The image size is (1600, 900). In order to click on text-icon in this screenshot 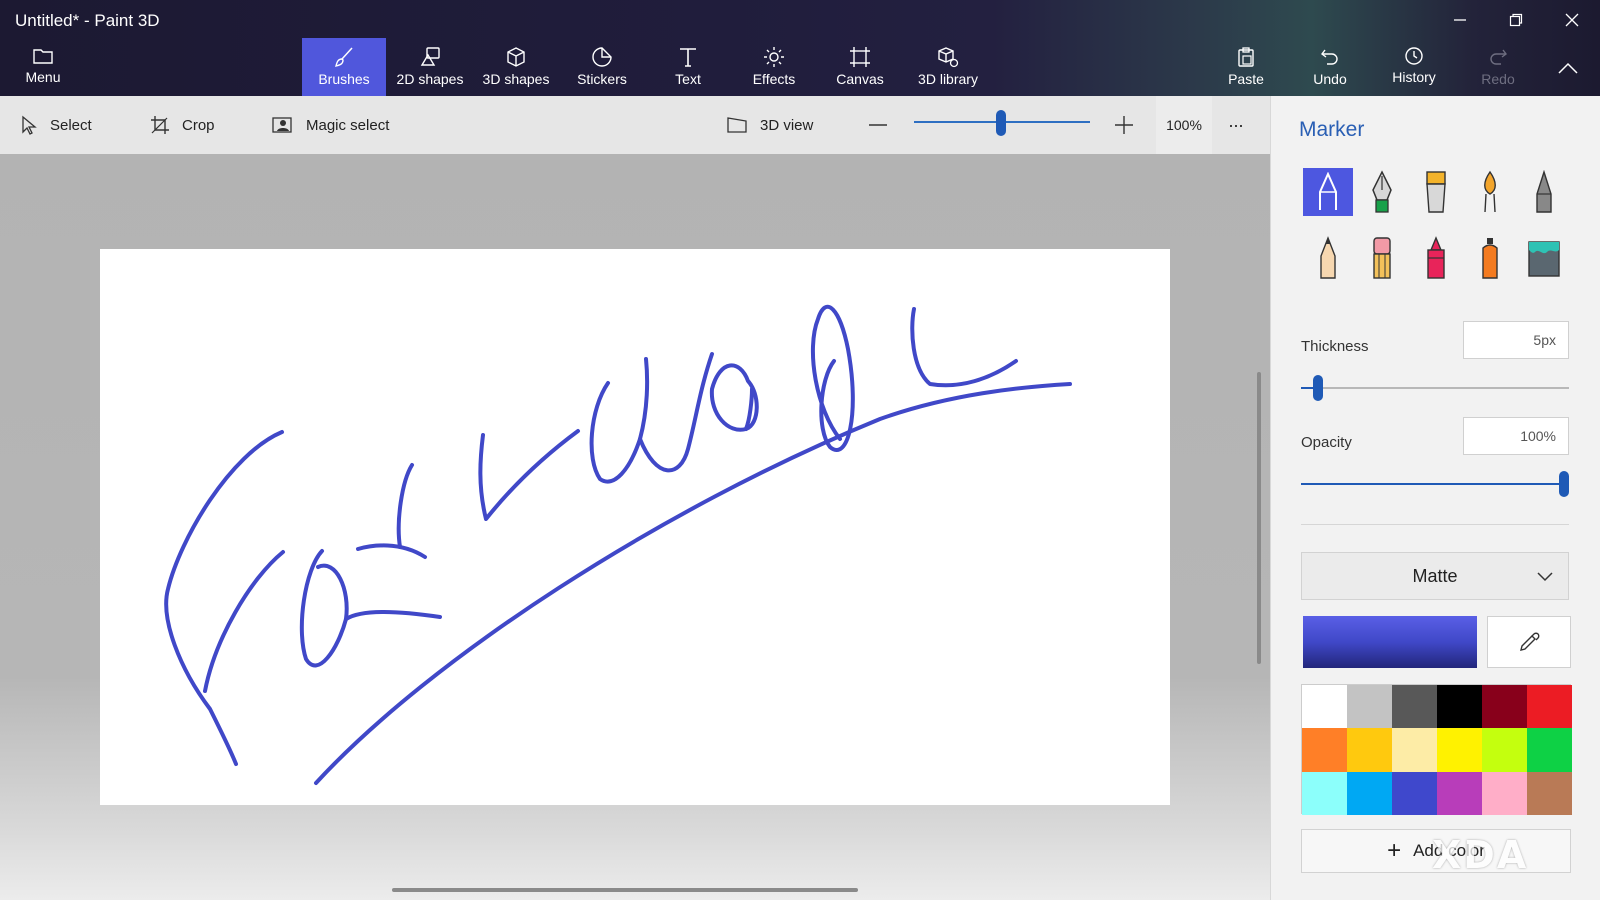, I will do `click(688, 57)`.